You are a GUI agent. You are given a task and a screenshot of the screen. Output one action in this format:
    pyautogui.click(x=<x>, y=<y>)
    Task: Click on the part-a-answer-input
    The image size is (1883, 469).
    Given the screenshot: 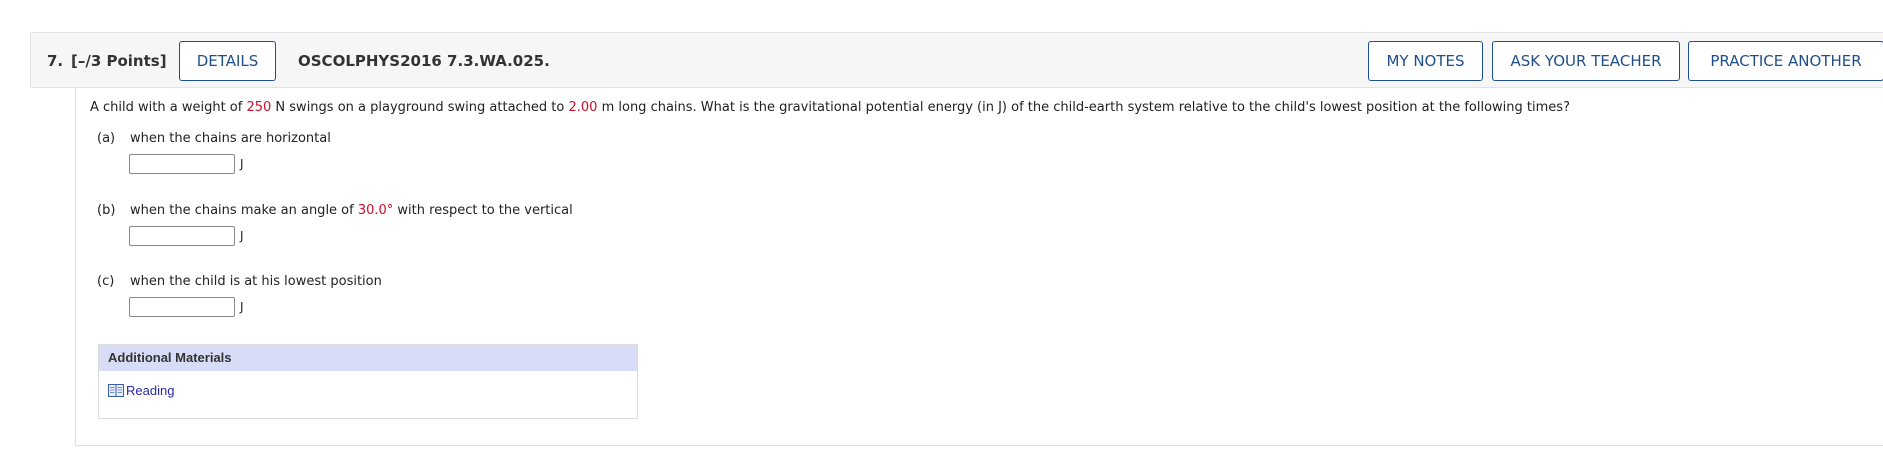 What is the action you would take?
    pyautogui.click(x=182, y=164)
    